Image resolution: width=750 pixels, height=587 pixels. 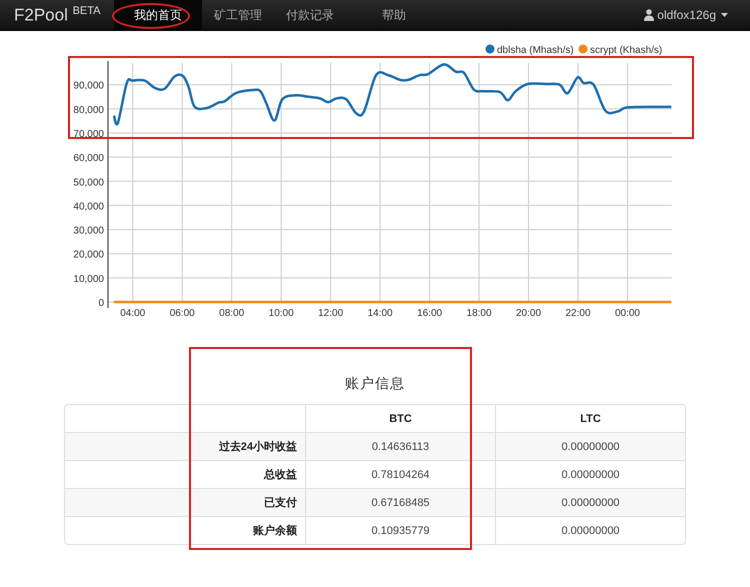 I want to click on x-axis-label: 12:00, so click(x=331, y=313).